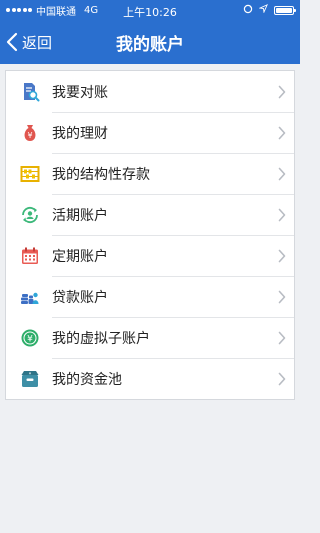 Image resolution: width=320 pixels, height=533 pixels. I want to click on nav-bar: 返回 我的账户, so click(150, 42).